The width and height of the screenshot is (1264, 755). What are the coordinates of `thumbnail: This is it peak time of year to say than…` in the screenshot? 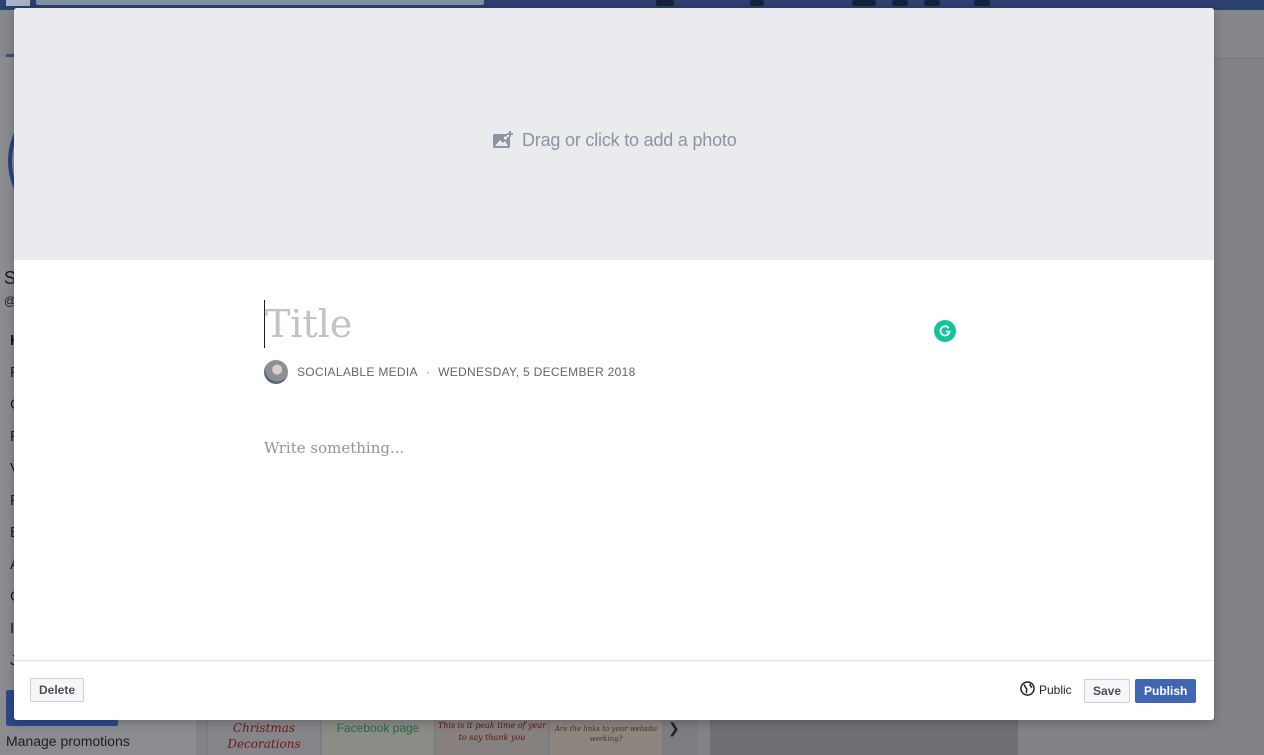 It's located at (492, 737).